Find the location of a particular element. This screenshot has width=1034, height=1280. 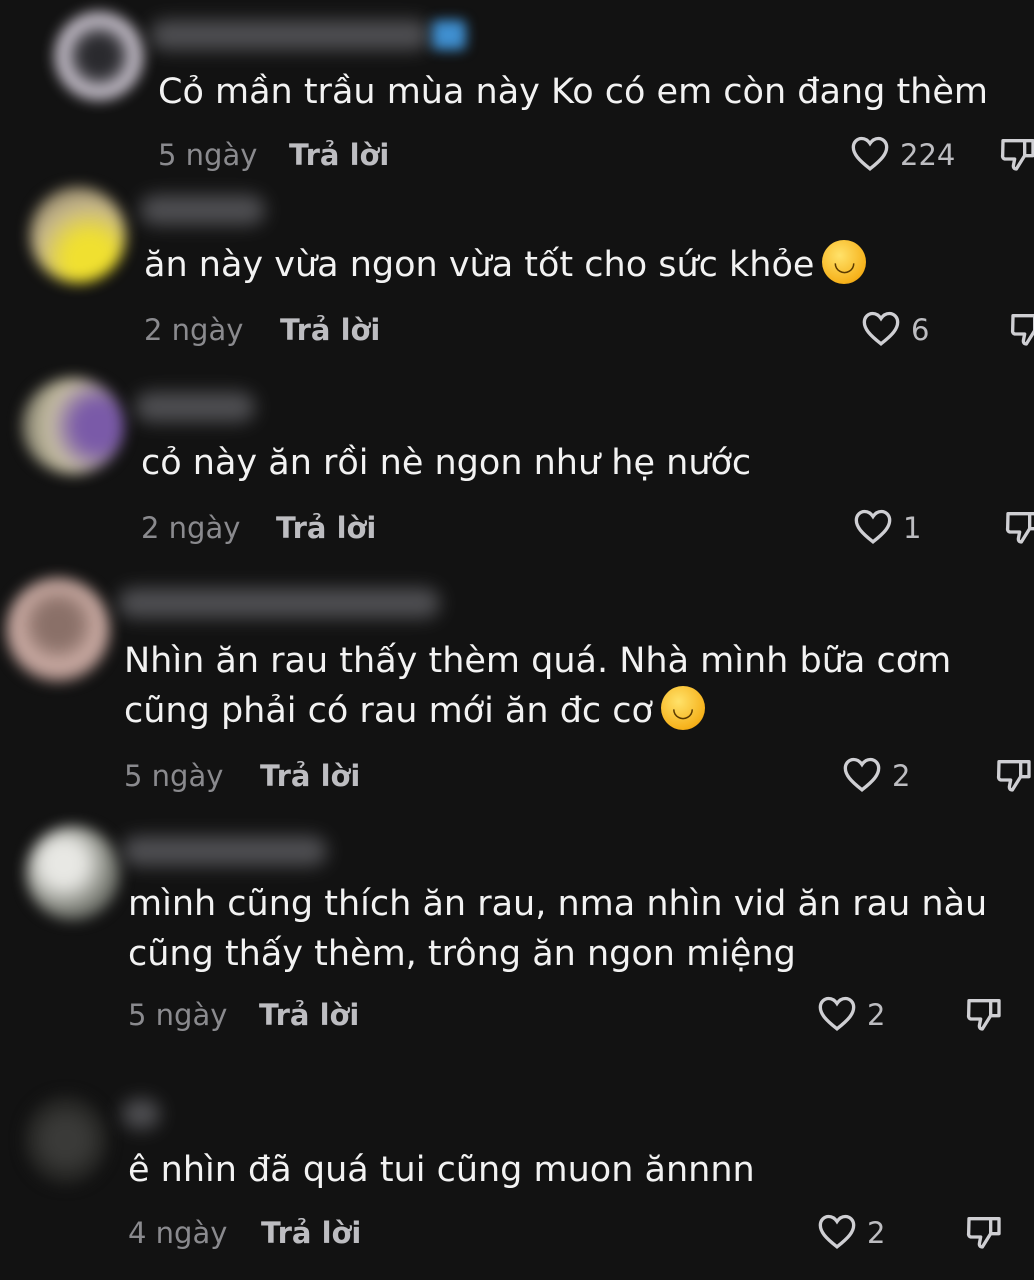

comment-text-line-2: cũng thấy thèm, trông ăn ngon miệng is located at coordinates (462, 954).